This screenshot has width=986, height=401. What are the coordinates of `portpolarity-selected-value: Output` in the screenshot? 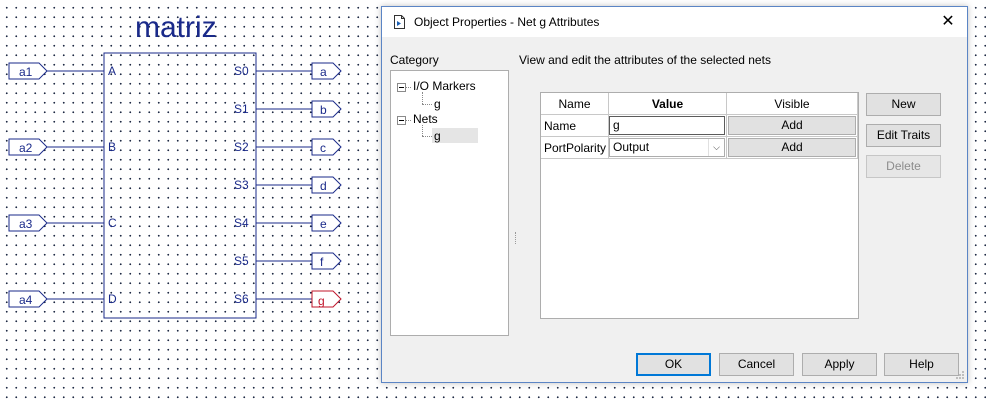 It's located at (631, 147).